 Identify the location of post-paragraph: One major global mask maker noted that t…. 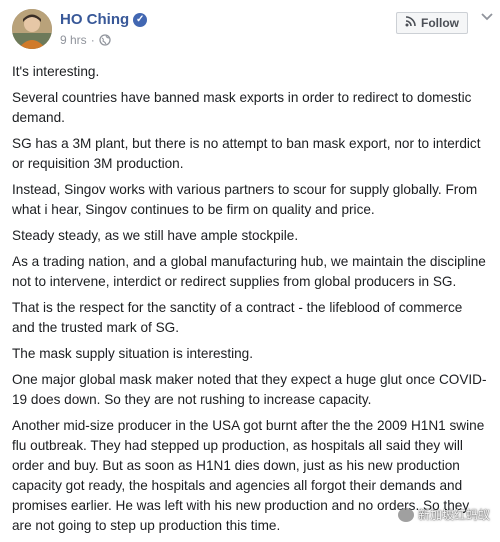
(249, 389).